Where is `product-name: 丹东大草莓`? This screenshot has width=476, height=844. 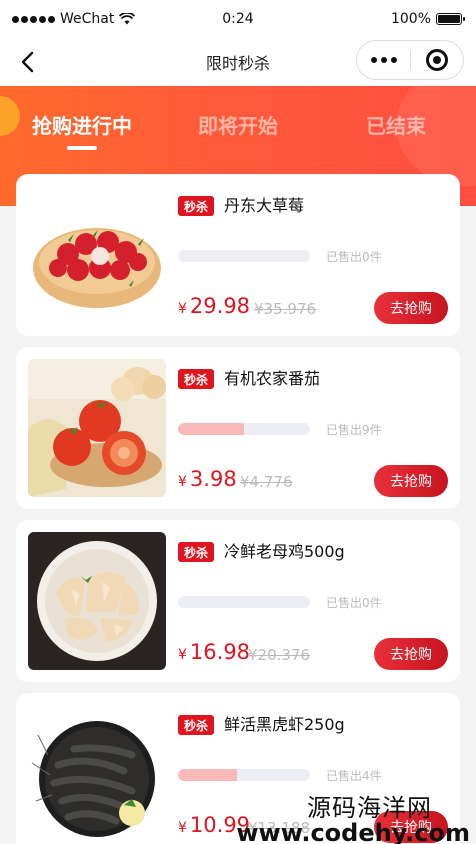
product-name: 丹东大草莓 is located at coordinates (264, 205).